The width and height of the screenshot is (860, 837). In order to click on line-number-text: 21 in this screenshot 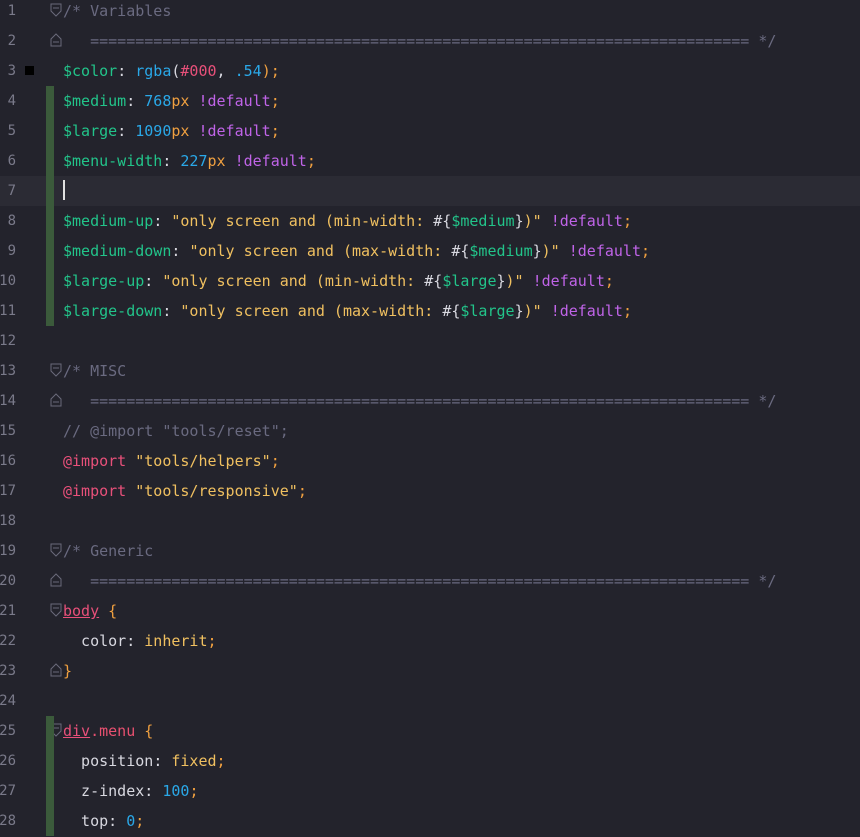, I will do `click(8, 611)`.